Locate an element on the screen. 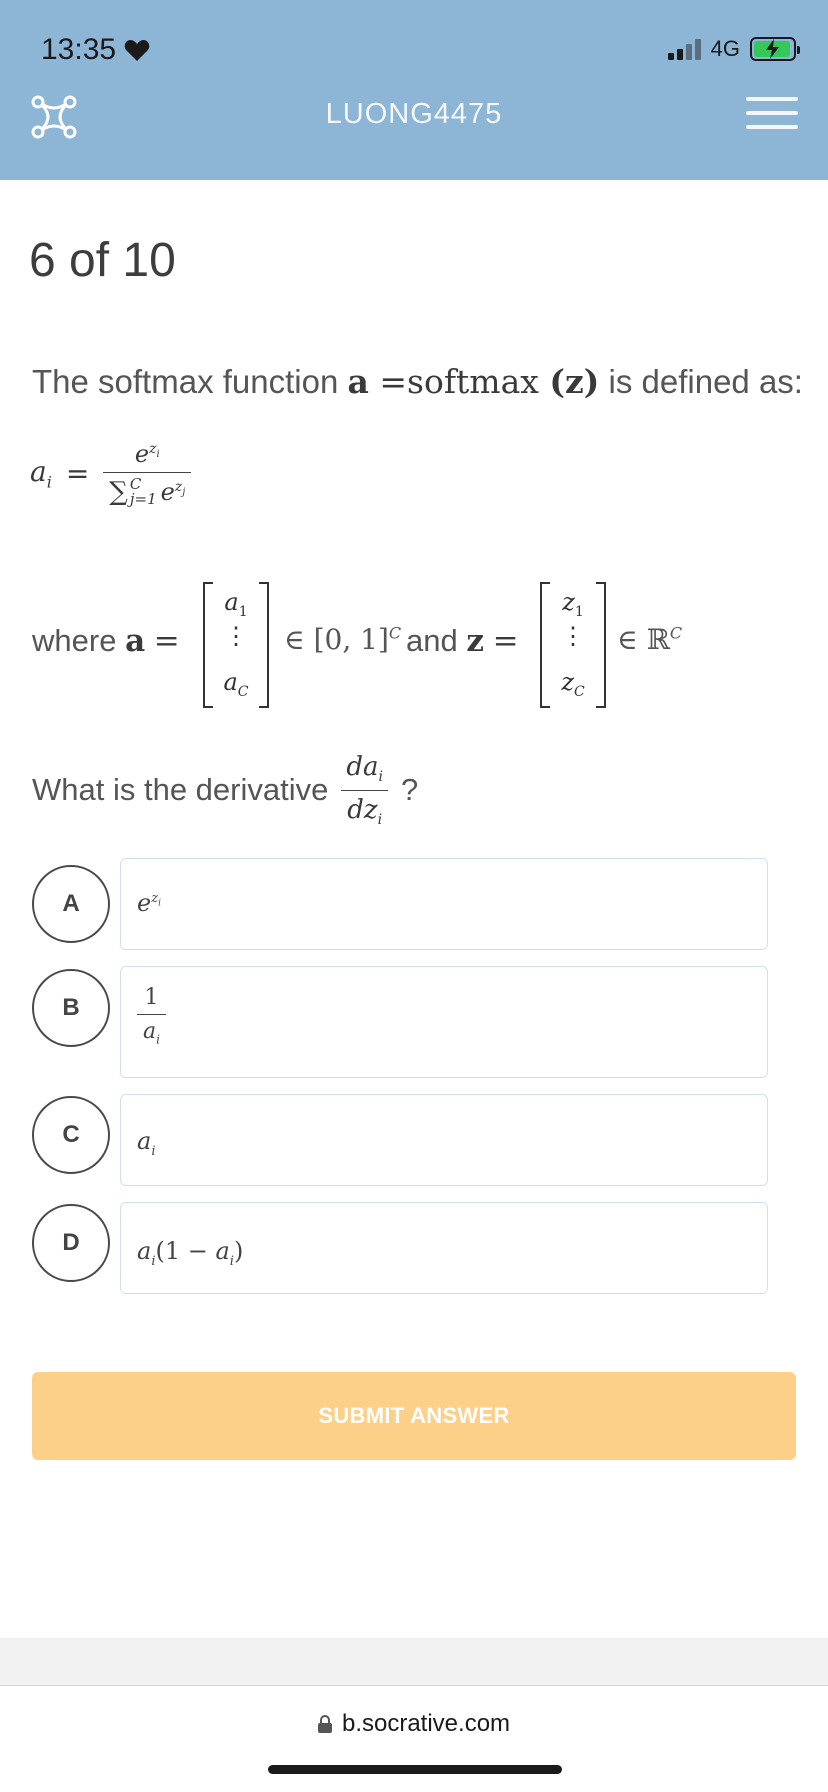 The image size is (828, 1792). softmax-formula: ai = ezi ∑ C j=1 ezj is located at coordinates (111, 473).